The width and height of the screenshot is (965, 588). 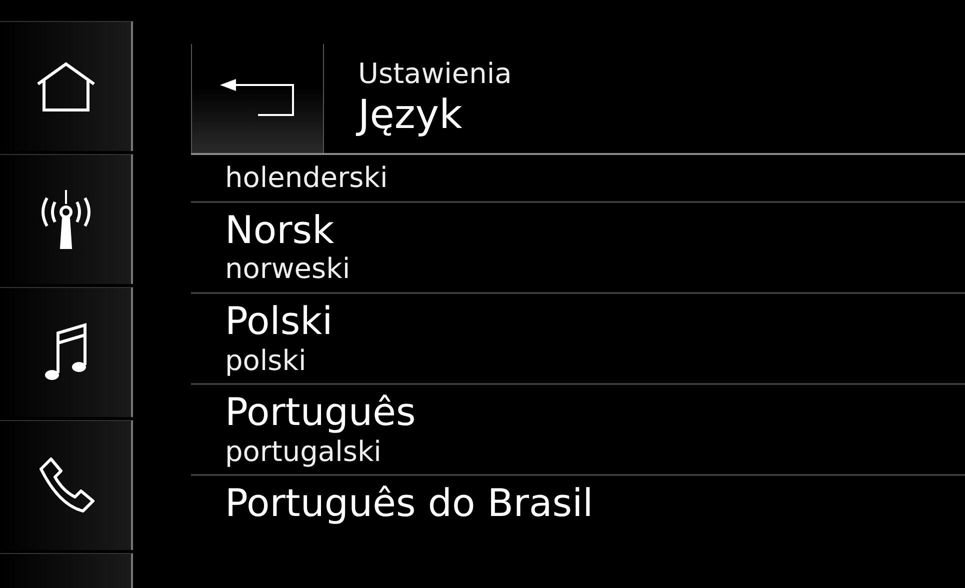 I want to click on language-translation: norweski, so click(x=287, y=269).